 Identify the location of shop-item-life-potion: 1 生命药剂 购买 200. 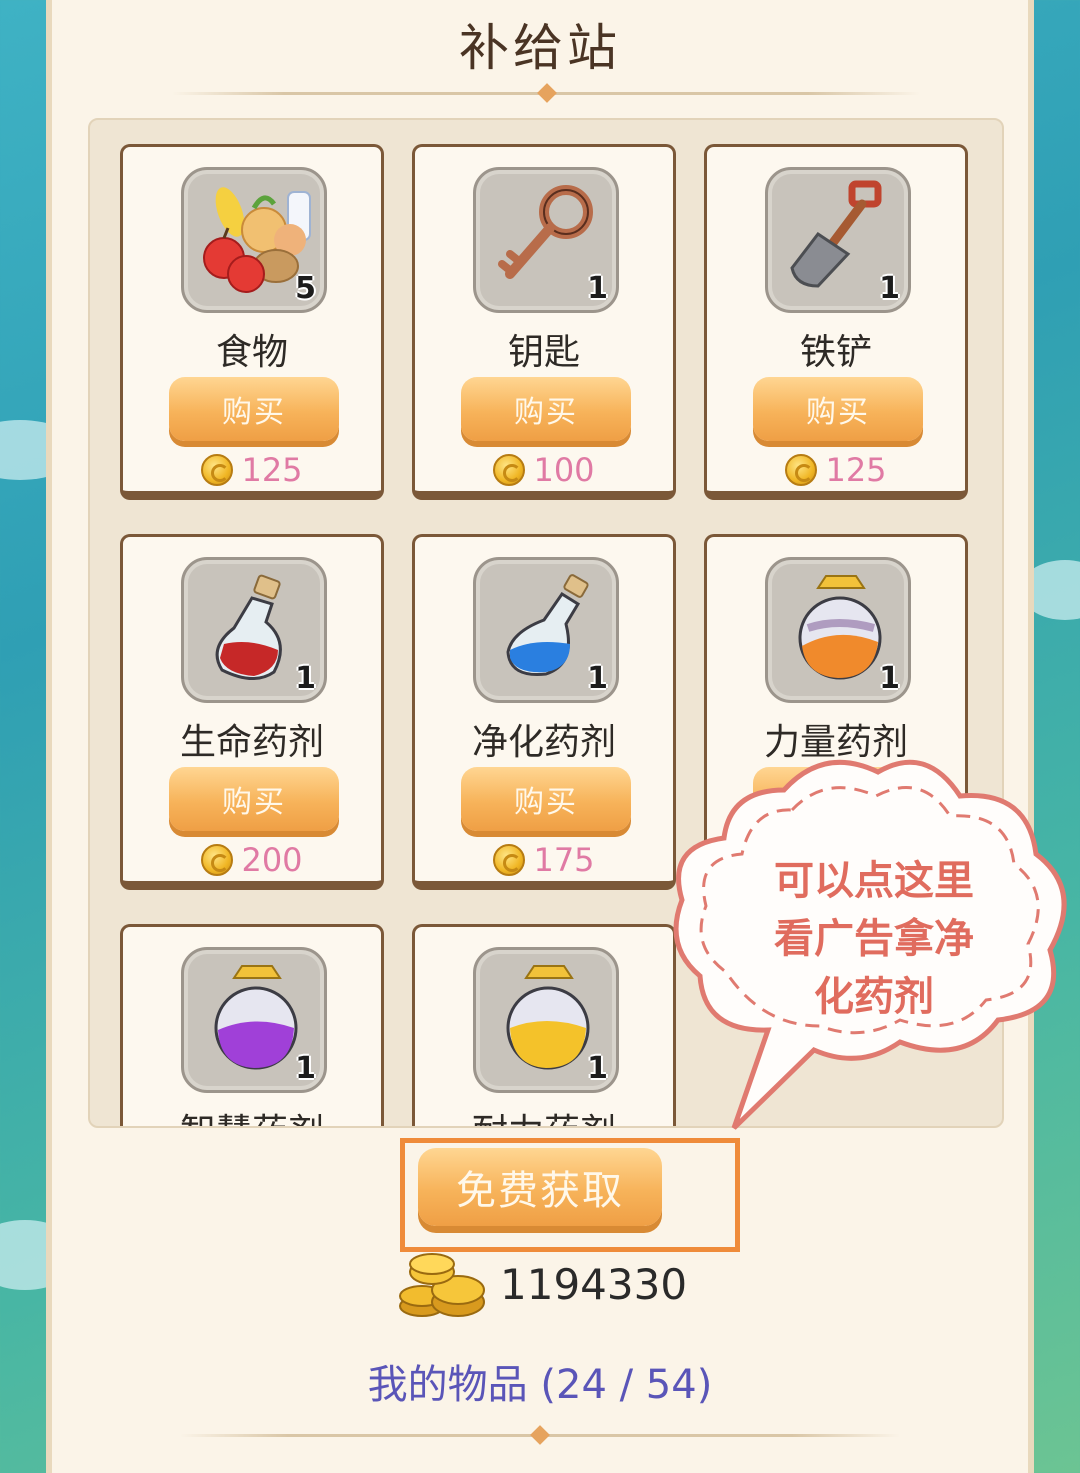
(252, 712).